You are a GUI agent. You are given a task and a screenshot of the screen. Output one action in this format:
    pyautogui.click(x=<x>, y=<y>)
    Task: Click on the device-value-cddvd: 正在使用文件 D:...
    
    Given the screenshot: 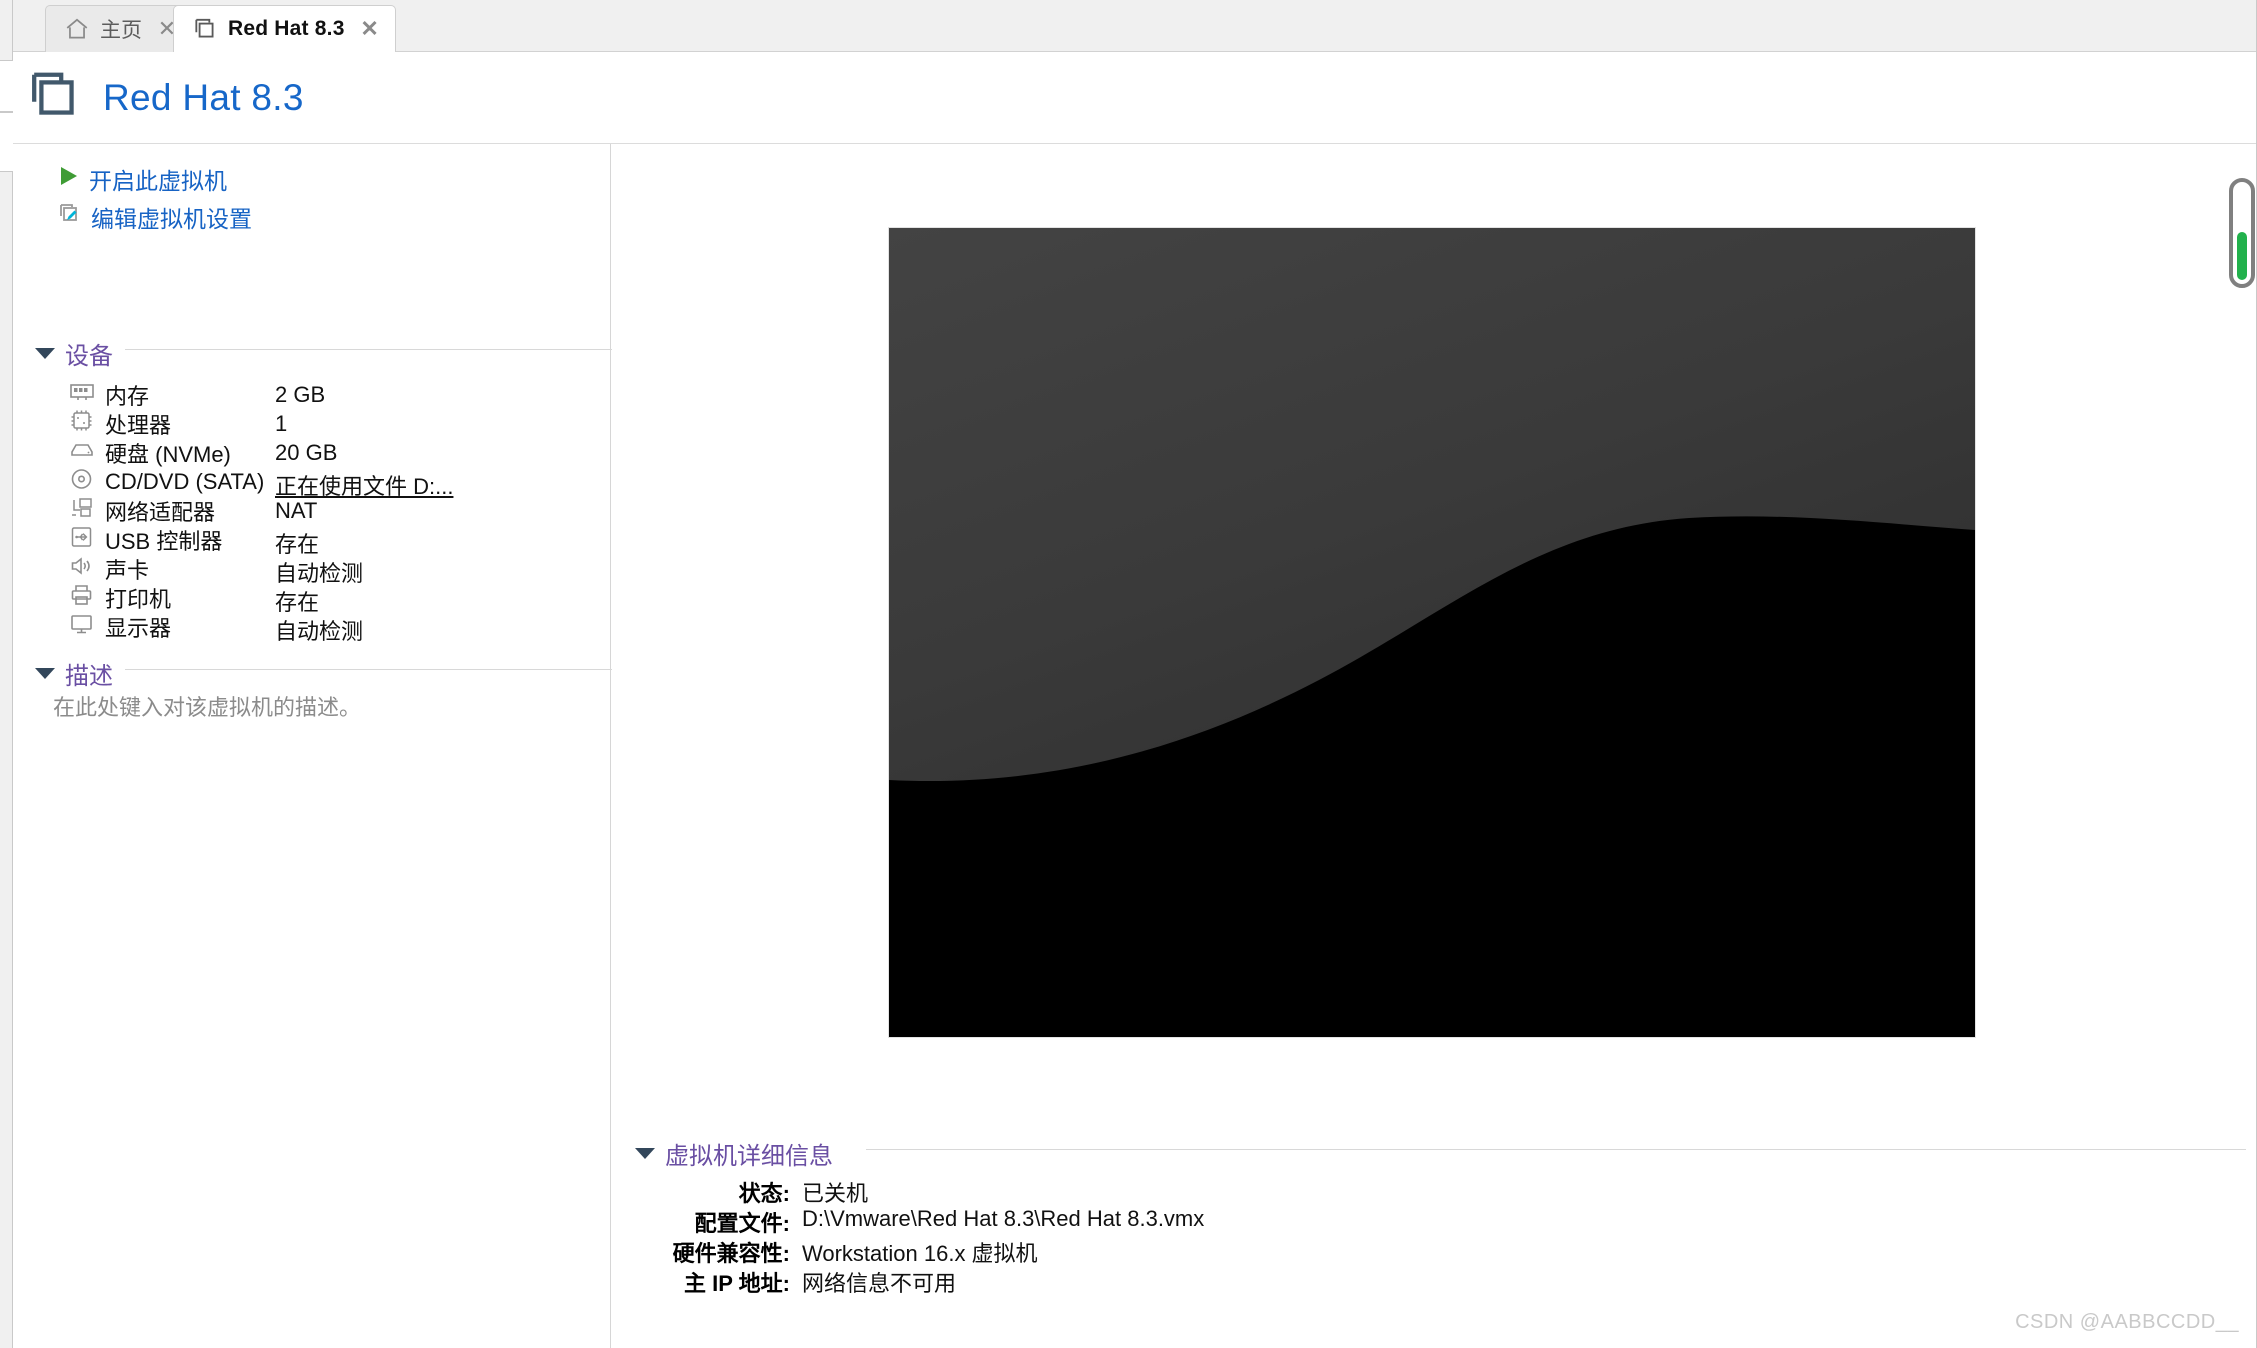 What is the action you would take?
    pyautogui.click(x=364, y=486)
    